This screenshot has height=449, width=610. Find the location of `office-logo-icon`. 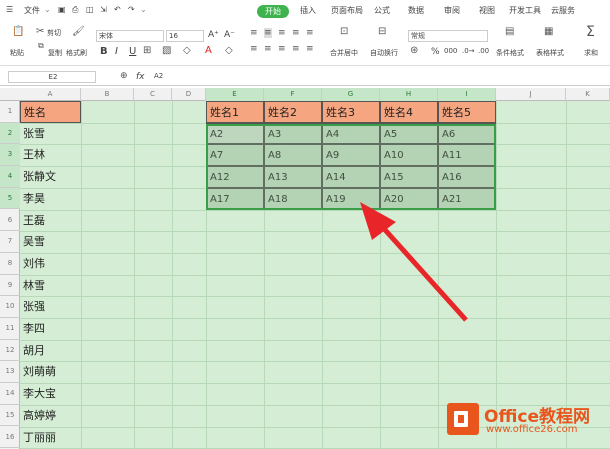

office-logo-icon is located at coordinates (463, 419).